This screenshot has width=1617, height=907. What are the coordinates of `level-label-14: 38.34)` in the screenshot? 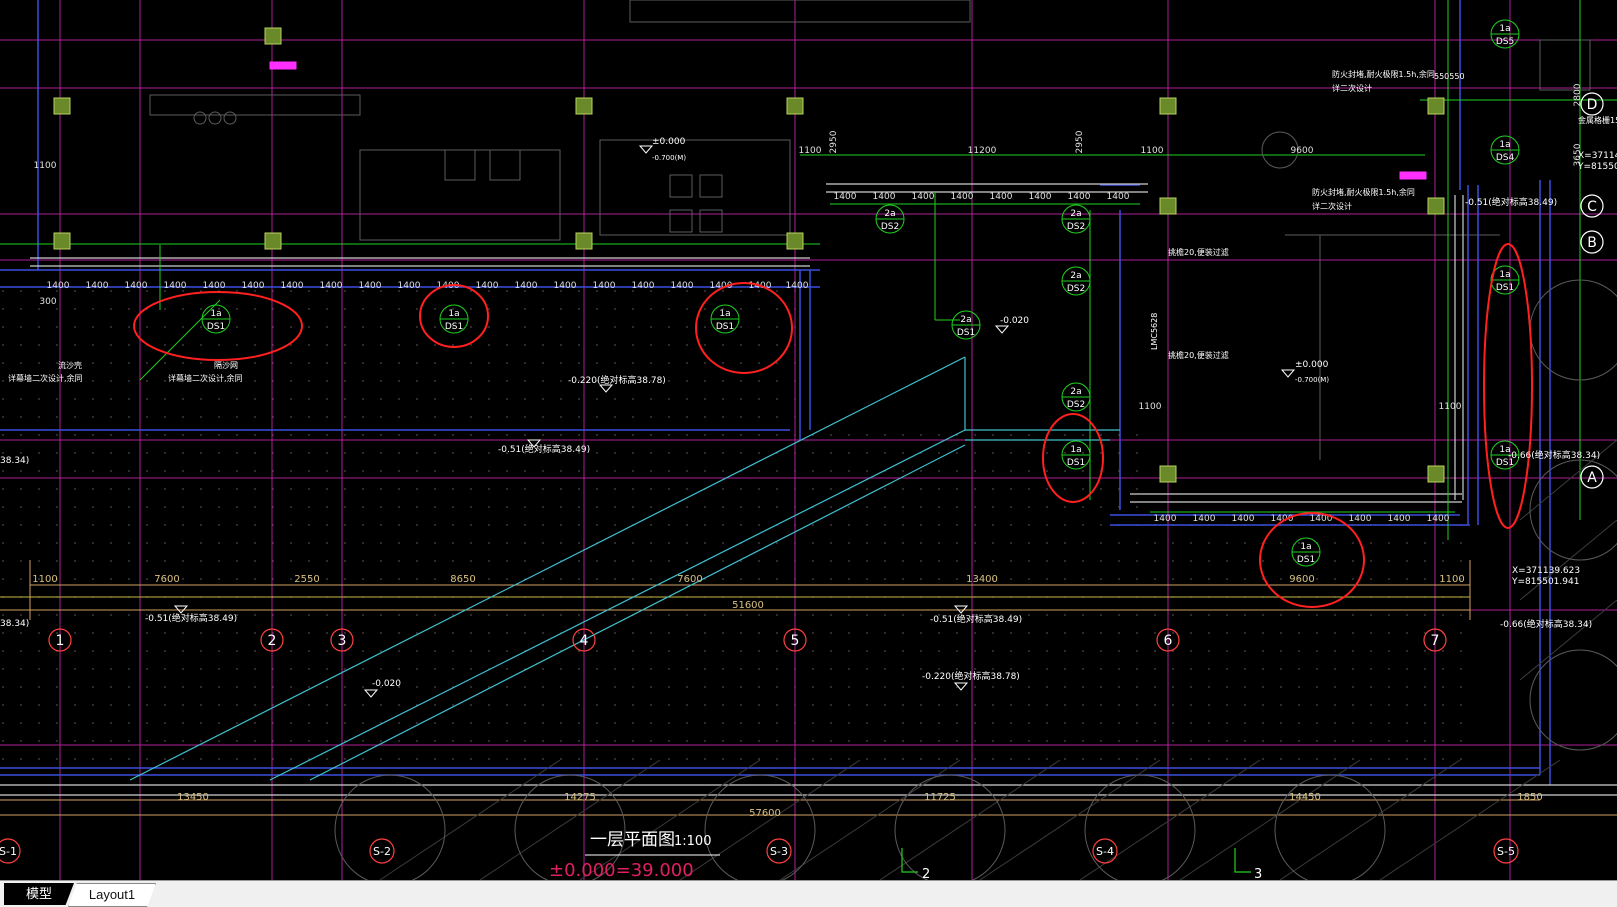 It's located at (14, 624).